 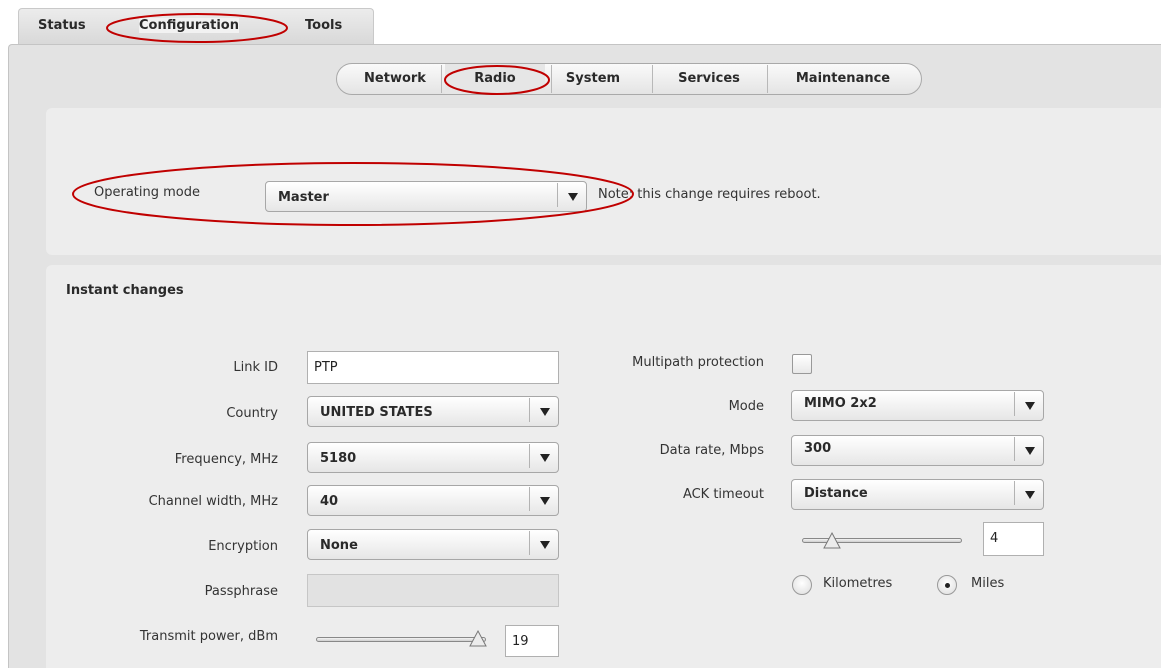 I want to click on tab-status: Status, so click(x=62, y=25).